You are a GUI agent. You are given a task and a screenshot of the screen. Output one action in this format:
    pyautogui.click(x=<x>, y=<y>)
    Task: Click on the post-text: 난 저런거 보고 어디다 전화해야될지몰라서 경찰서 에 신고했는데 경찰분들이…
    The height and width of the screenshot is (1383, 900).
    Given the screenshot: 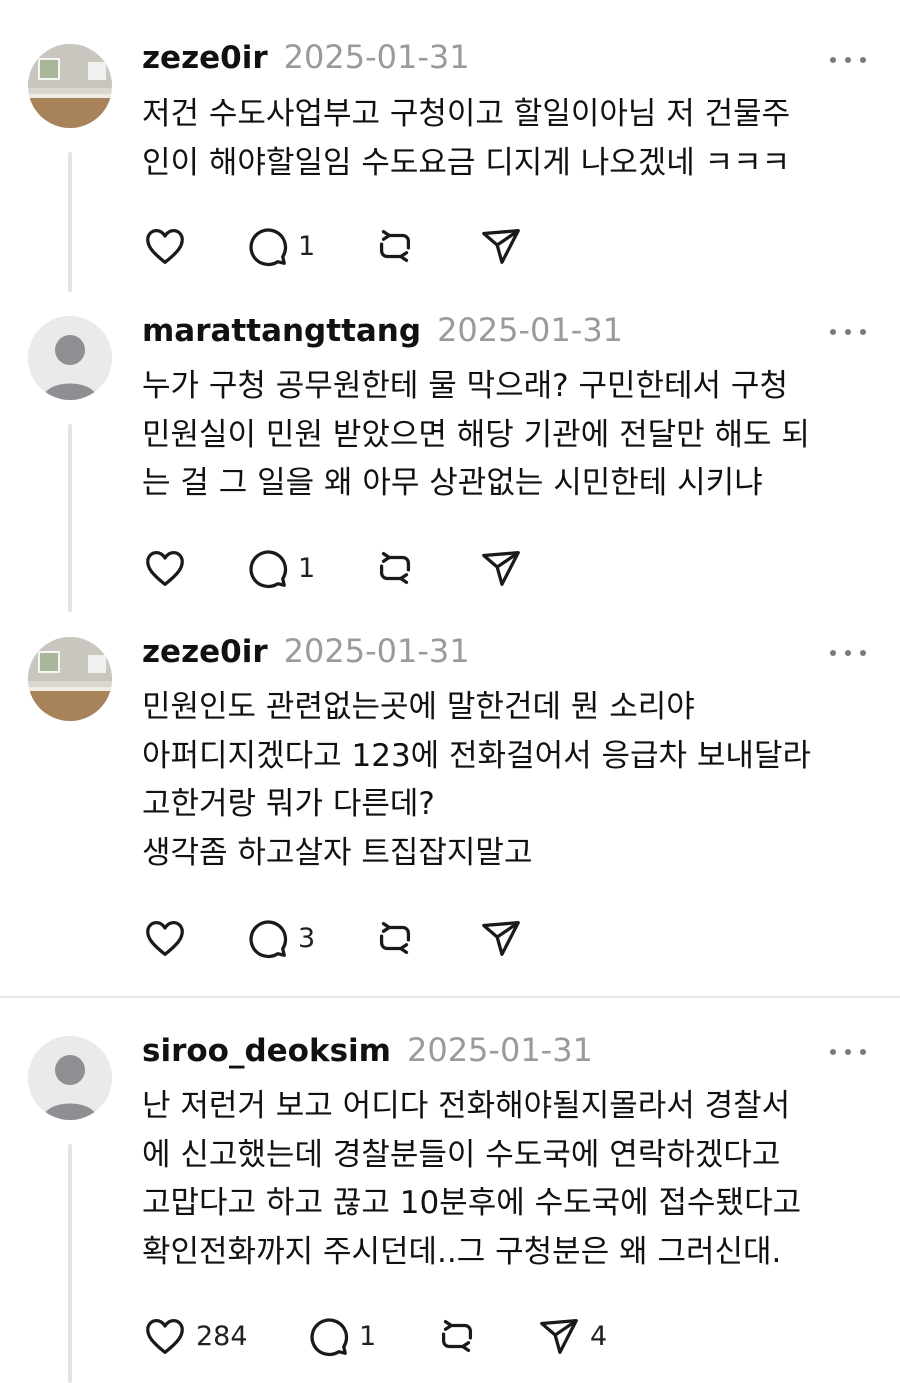 What is the action you would take?
    pyautogui.click(x=512, y=1179)
    